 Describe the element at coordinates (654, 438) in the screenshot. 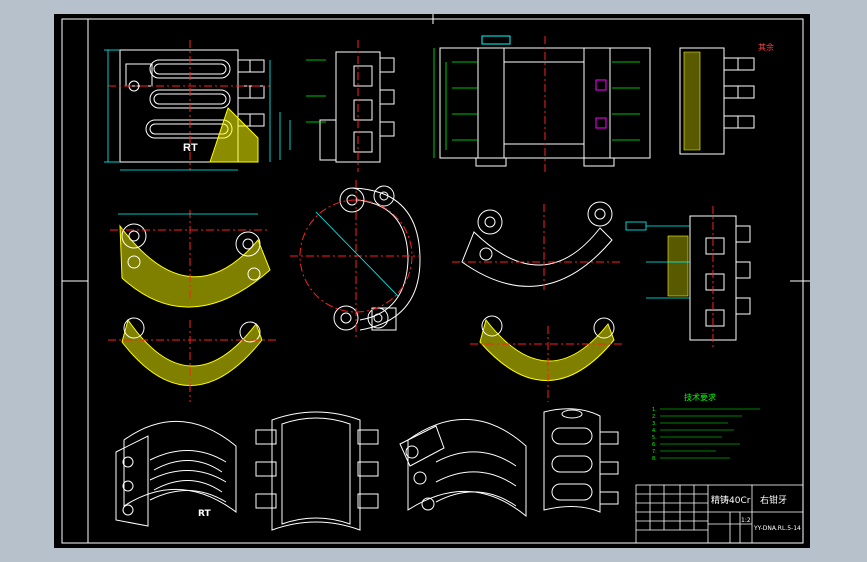

I see `tech-req-line-5: 5.` at that location.